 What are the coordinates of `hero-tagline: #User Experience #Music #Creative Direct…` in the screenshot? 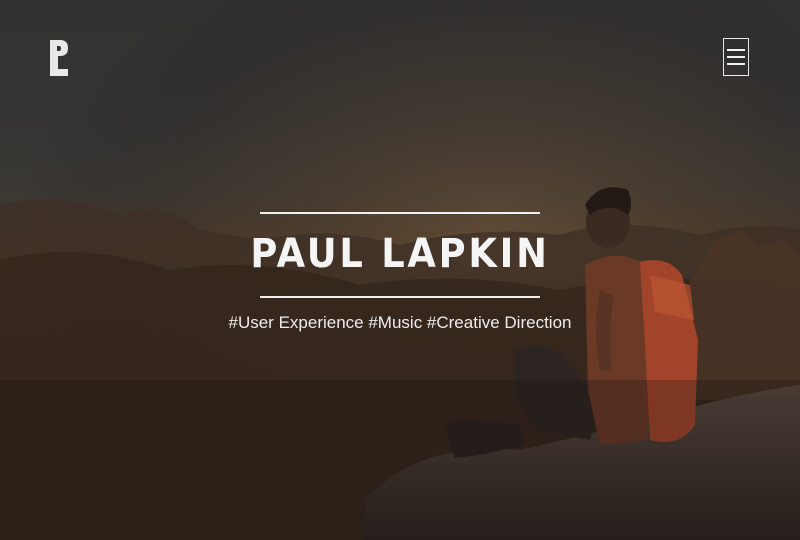 It's located at (400, 322).